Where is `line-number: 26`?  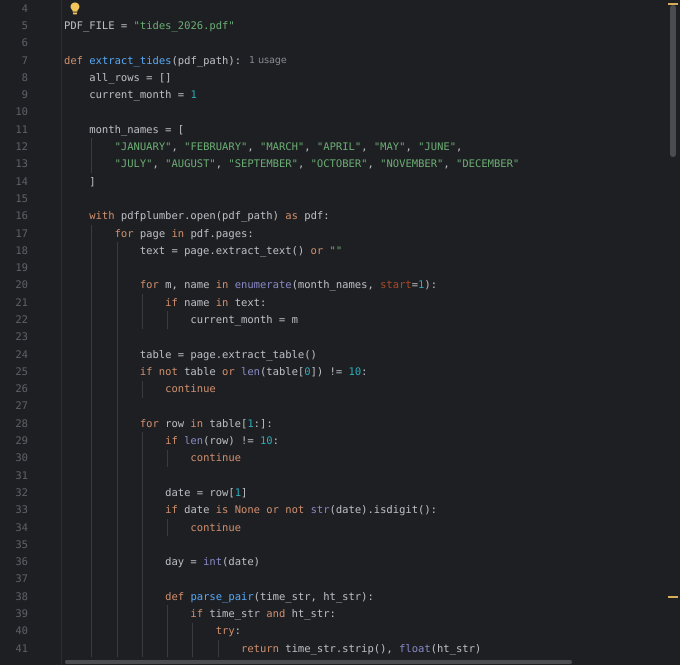 line-number: 26 is located at coordinates (21, 389).